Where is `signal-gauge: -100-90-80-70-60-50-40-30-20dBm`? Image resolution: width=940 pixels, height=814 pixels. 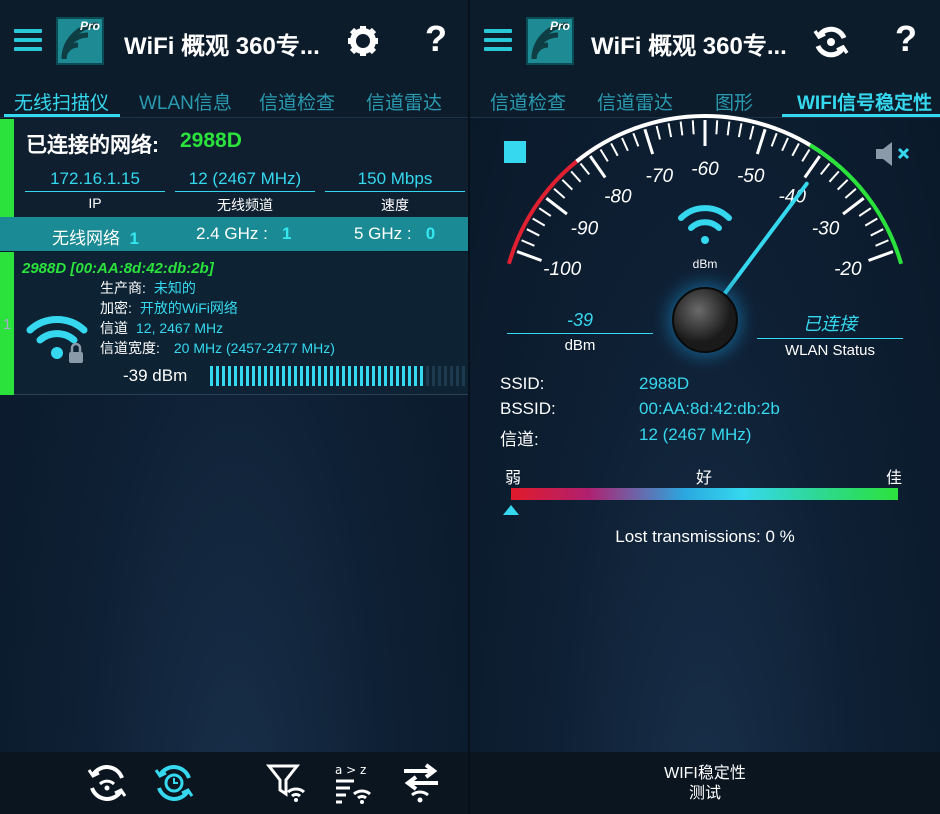
signal-gauge: -100-90-80-70-60-50-40-30-20dBm is located at coordinates (705, 245).